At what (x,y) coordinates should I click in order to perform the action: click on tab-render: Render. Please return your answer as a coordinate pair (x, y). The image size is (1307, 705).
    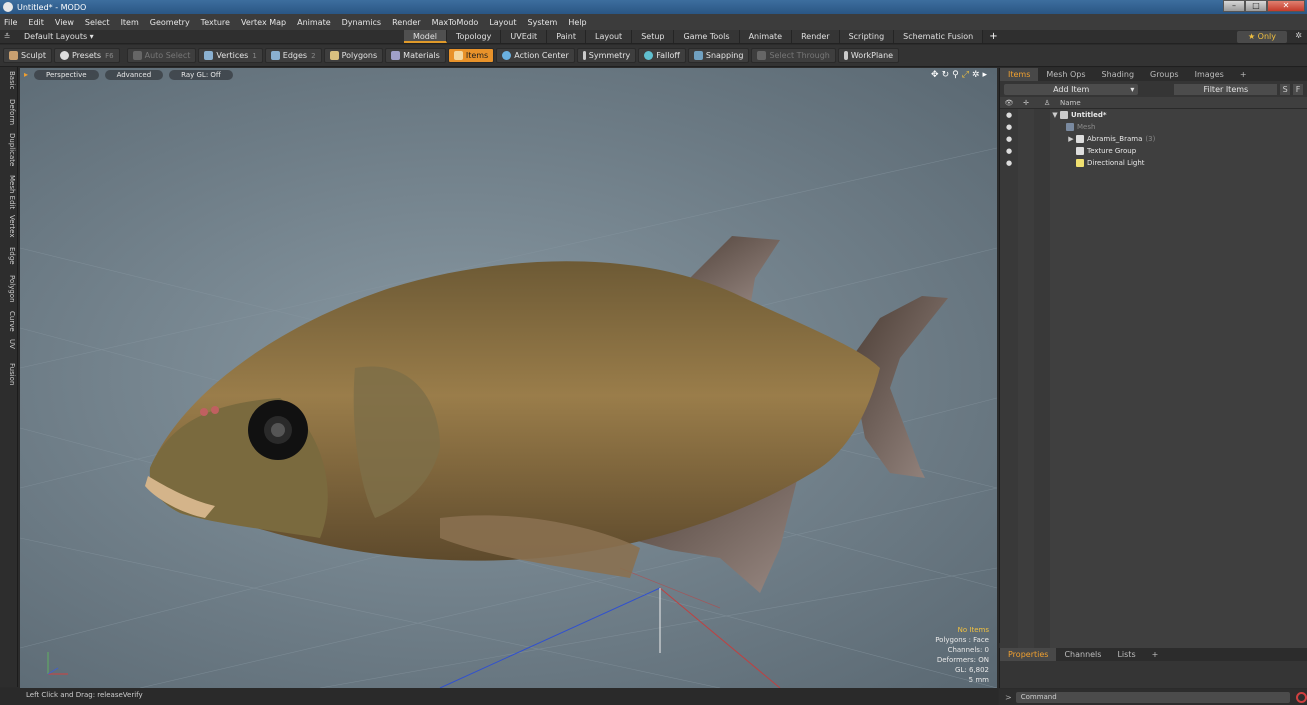
    Looking at the image, I should click on (816, 36).